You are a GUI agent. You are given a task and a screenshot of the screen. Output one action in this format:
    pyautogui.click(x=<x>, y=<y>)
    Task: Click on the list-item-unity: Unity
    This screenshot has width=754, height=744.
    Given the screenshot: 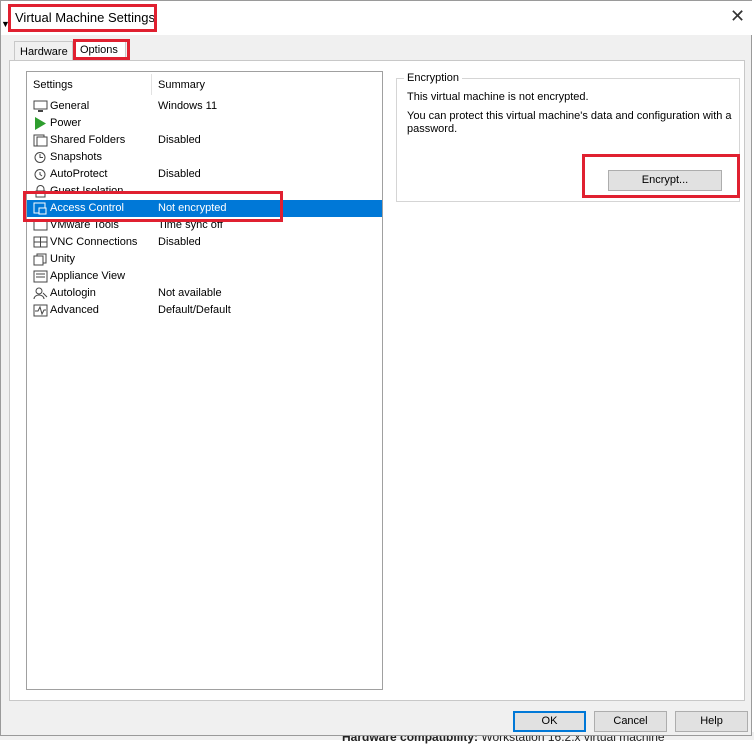 What is the action you would take?
    pyautogui.click(x=204, y=259)
    